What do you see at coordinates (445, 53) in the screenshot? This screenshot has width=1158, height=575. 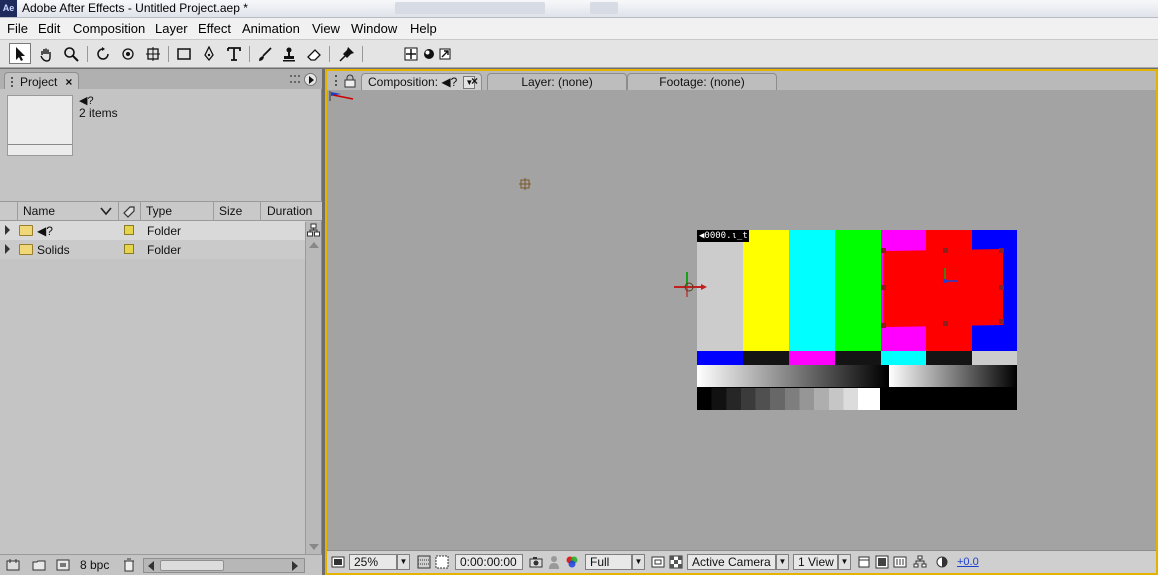 I see `view-axis-mode` at bounding box center [445, 53].